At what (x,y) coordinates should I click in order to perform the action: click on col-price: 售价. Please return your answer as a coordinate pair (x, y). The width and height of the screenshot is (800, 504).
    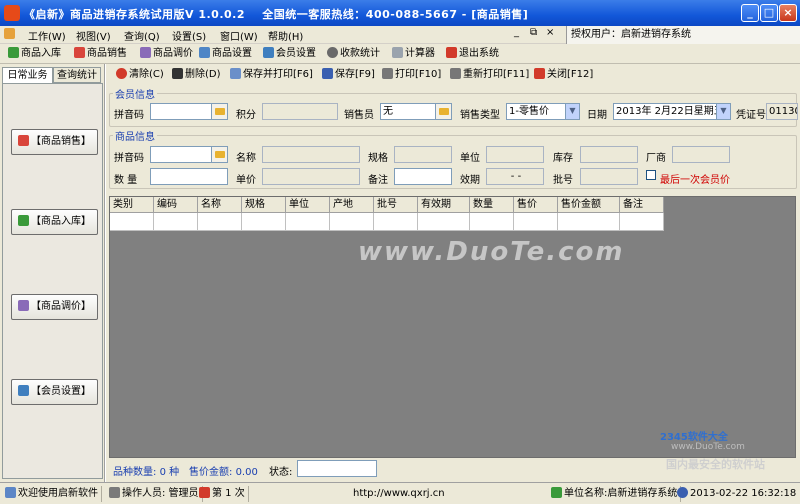
    Looking at the image, I should click on (536, 205).